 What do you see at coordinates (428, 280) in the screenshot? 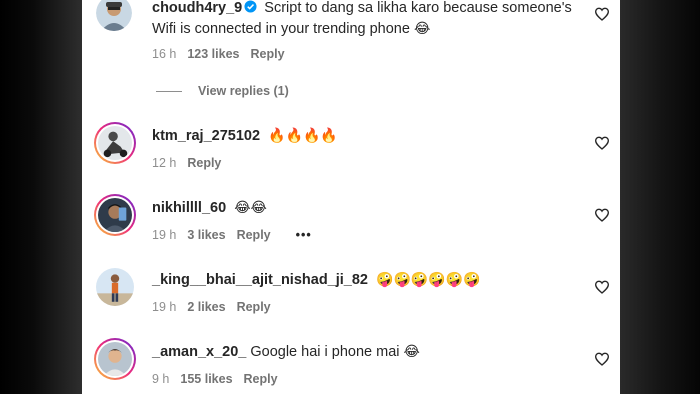
I see `comment-emoji: 🤪🤪🤪🤪🤪🤪` at bounding box center [428, 280].